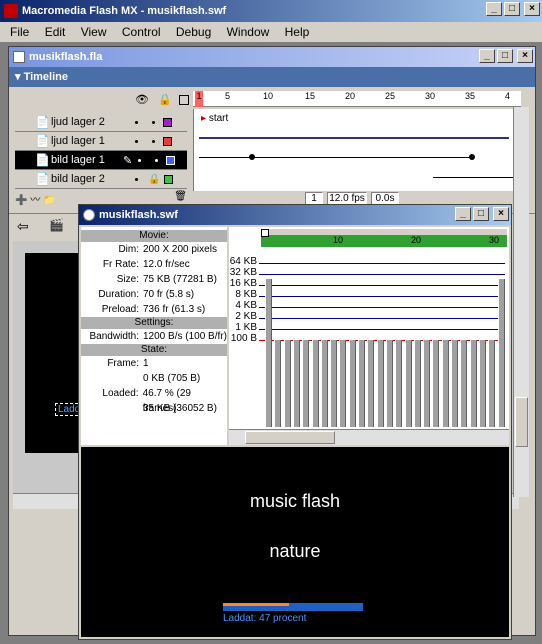  What do you see at coordinates (166, 264) in the screenshot?
I see `info-value: 12.0 fr/sec` at bounding box center [166, 264].